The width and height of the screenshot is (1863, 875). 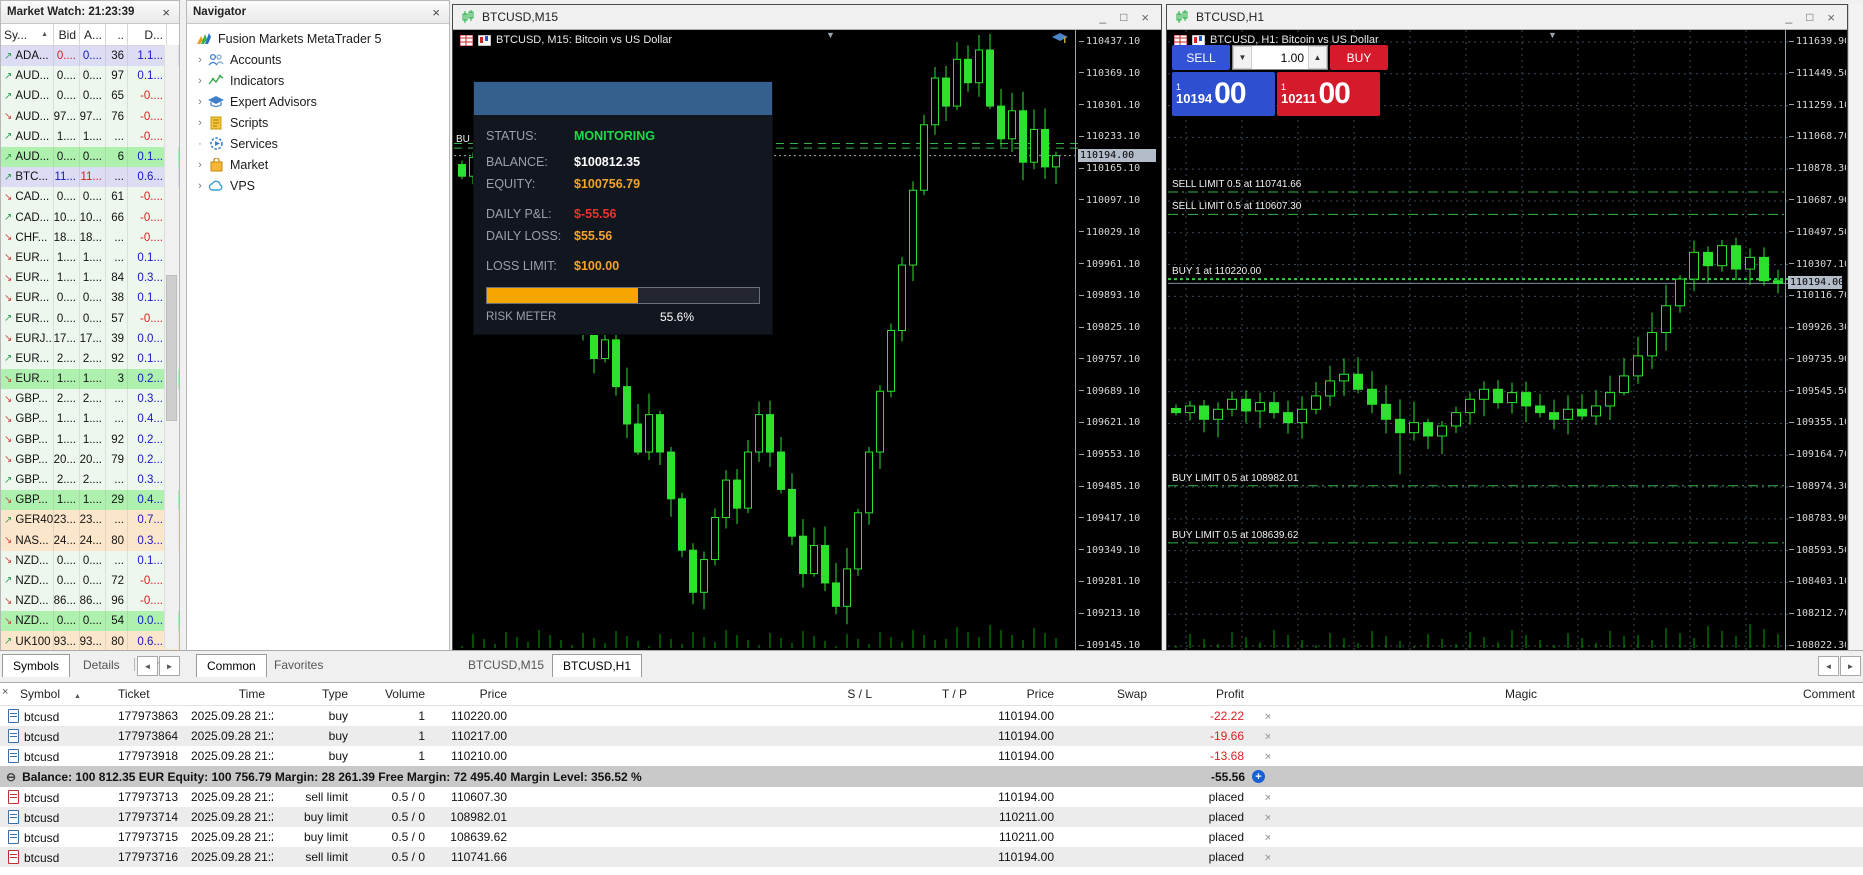 What do you see at coordinates (506, 665) in the screenshot?
I see `chart-tab-btcusd-m15: BTCUSD,M15` at bounding box center [506, 665].